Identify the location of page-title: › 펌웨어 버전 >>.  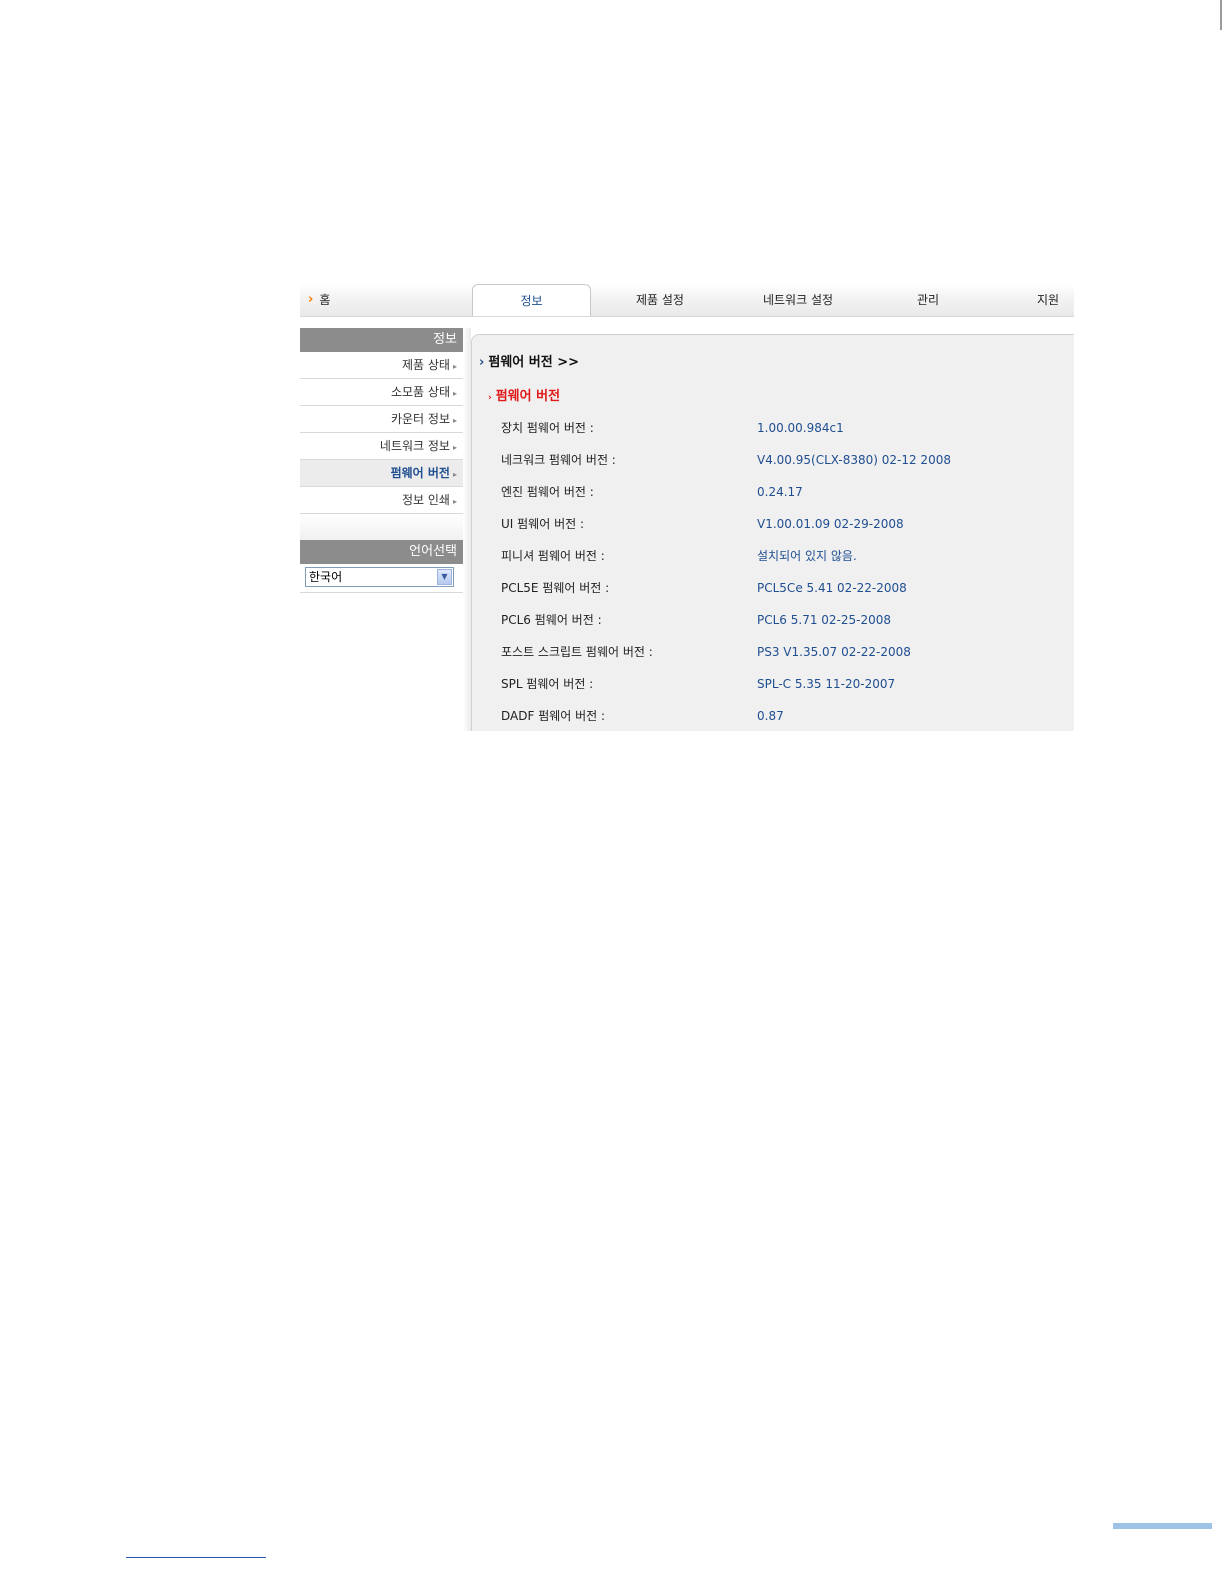
(529, 360).